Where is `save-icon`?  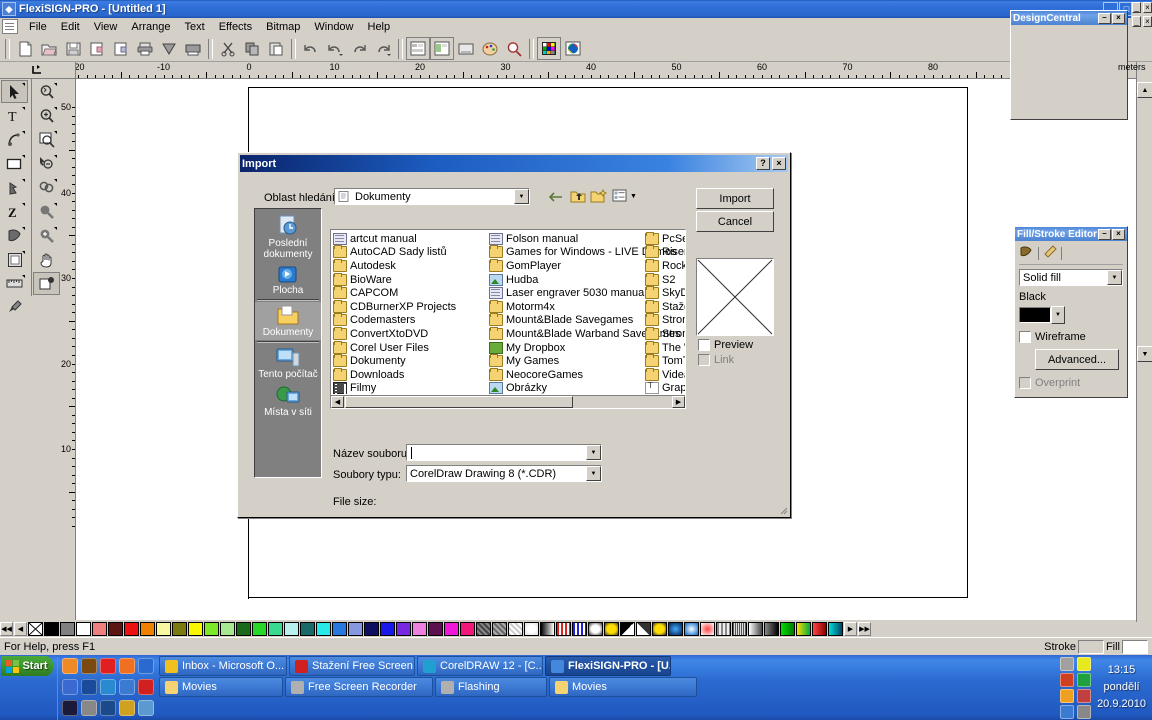
save-icon is located at coordinates (73, 48).